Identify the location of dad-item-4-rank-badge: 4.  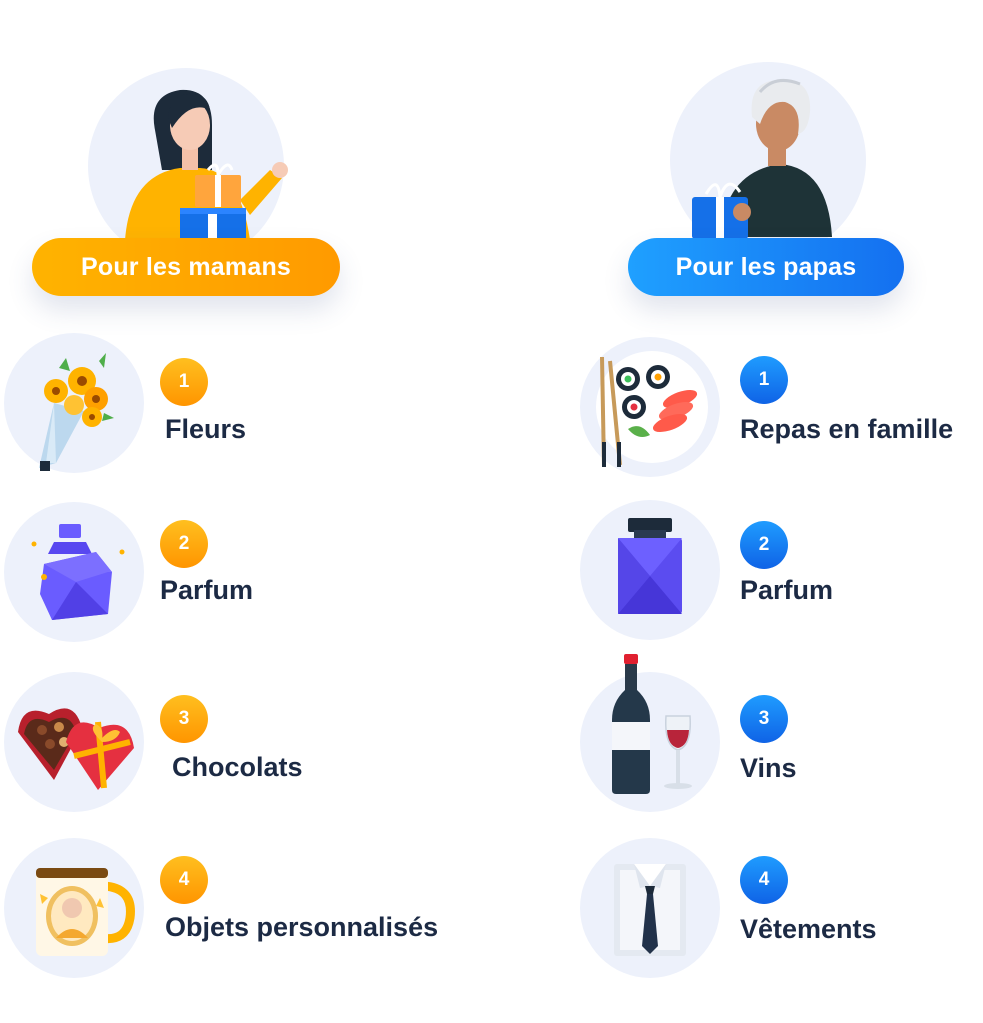
(764, 880).